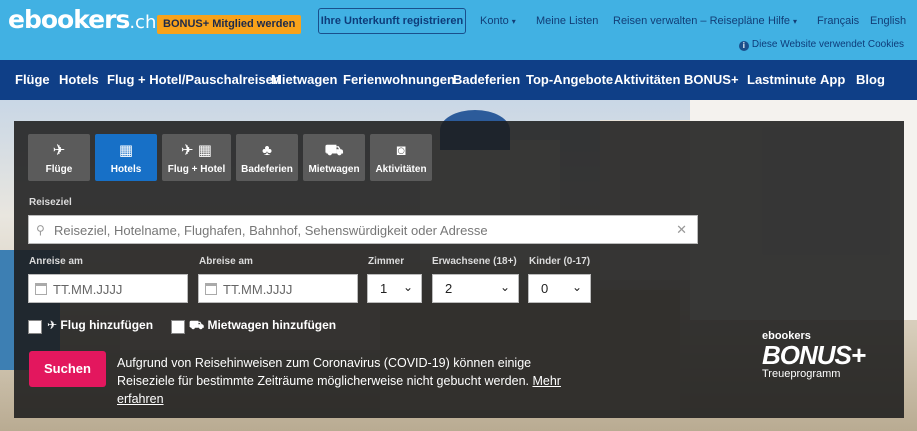 The image size is (917, 431). What do you see at coordinates (711, 80) in the screenshot?
I see `nav-item-bonus: BONUS+` at bounding box center [711, 80].